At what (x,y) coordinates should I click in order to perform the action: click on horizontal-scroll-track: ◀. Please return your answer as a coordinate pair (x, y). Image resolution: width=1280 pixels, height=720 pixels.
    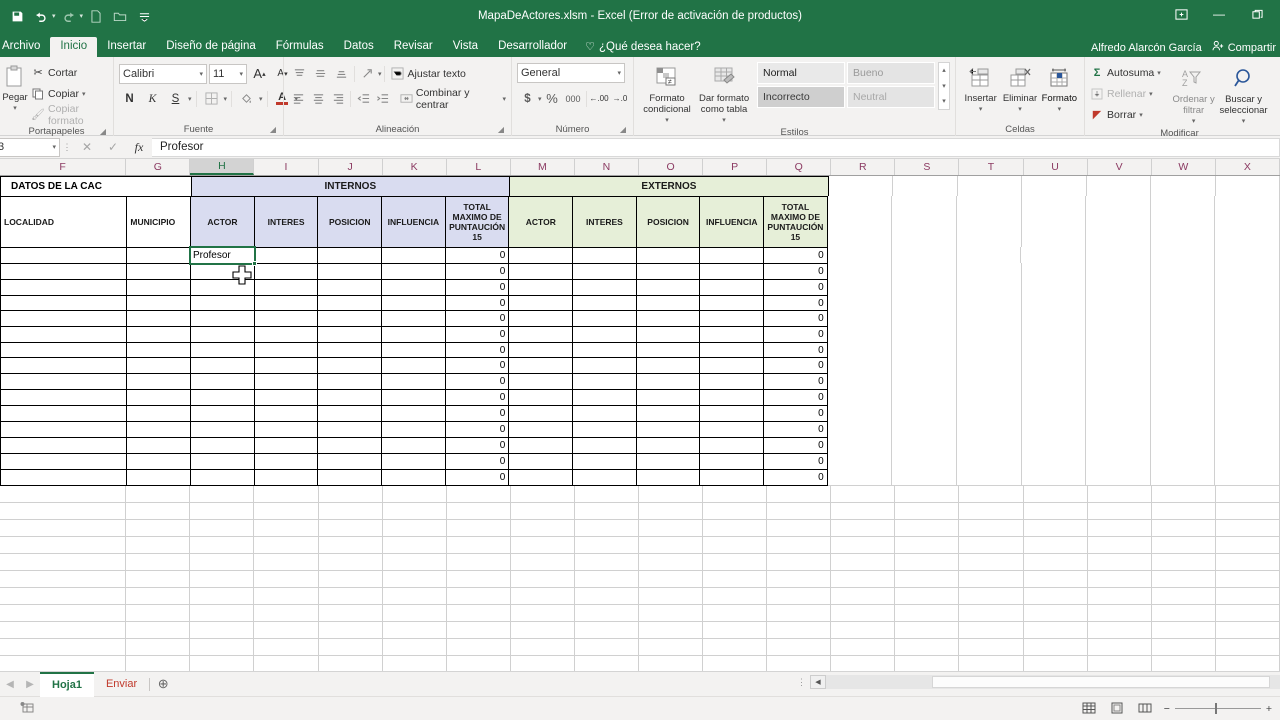
    Looking at the image, I should click on (1045, 682).